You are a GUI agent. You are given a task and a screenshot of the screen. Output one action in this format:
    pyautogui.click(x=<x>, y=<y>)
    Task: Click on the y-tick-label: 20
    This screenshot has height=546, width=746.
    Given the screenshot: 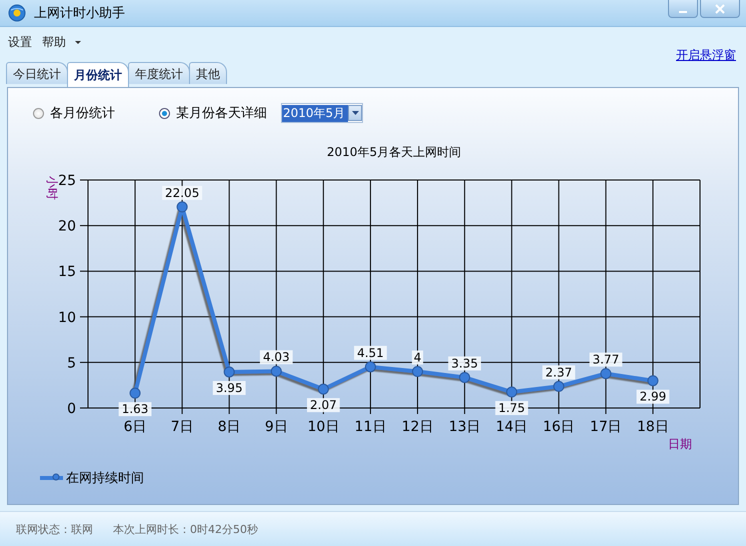 What is the action you would take?
    pyautogui.click(x=67, y=226)
    